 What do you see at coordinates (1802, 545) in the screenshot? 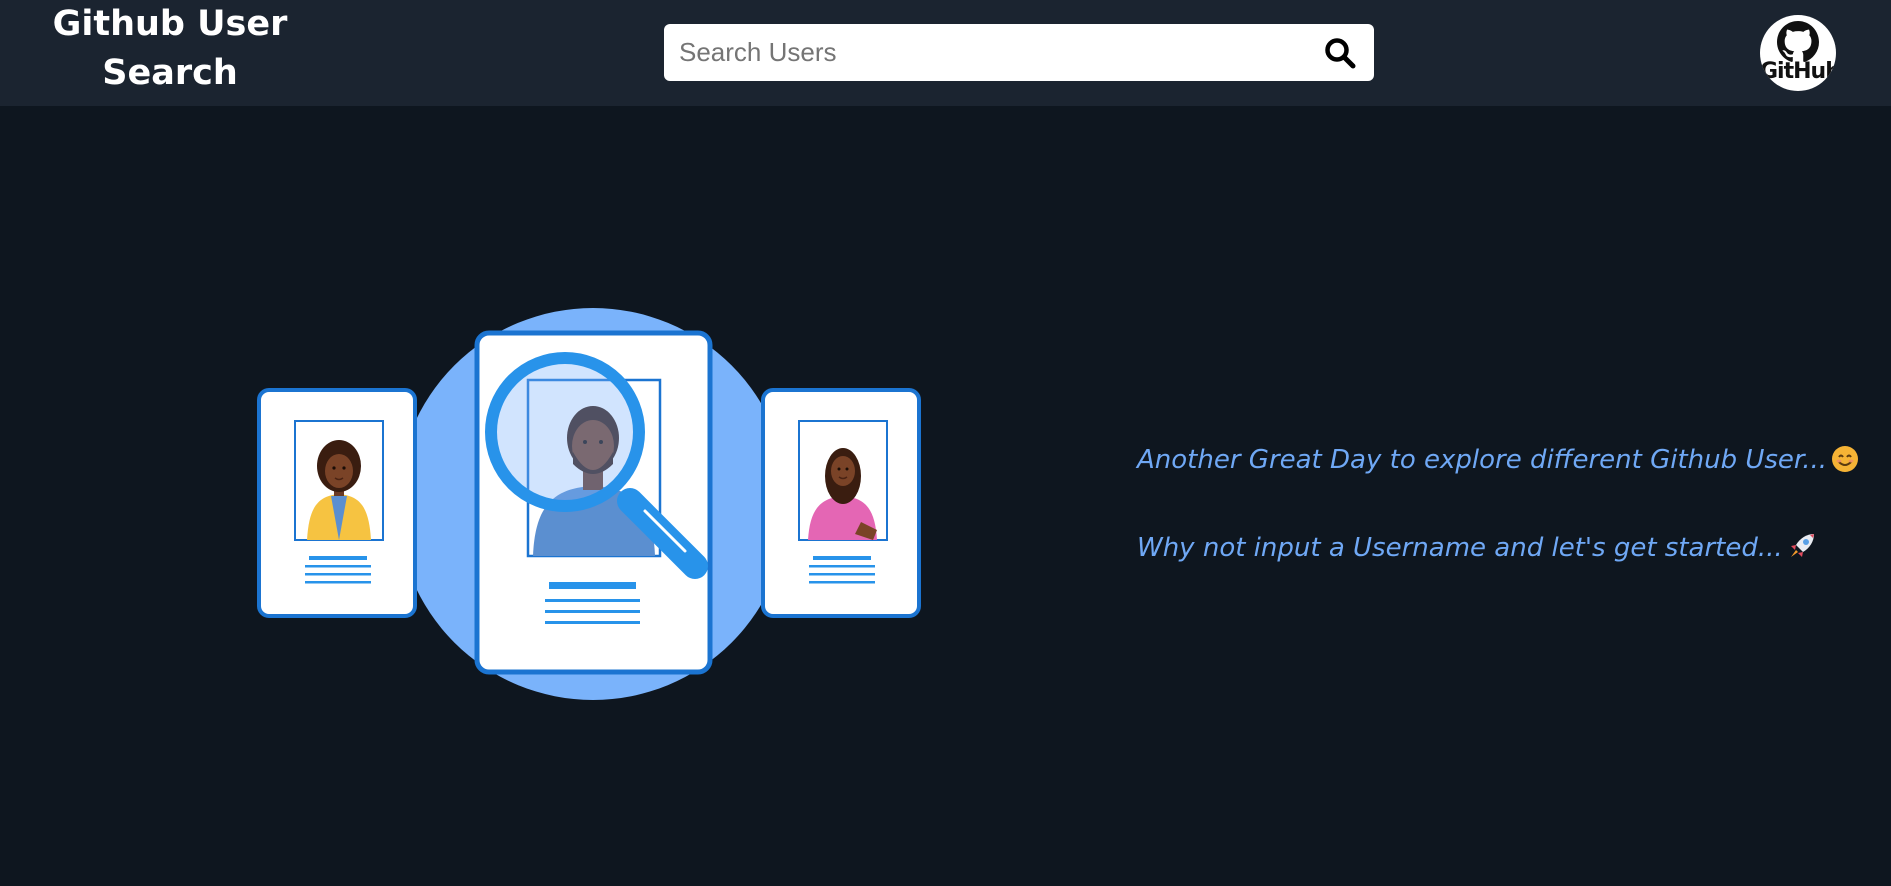
I see `rocket-emoji` at bounding box center [1802, 545].